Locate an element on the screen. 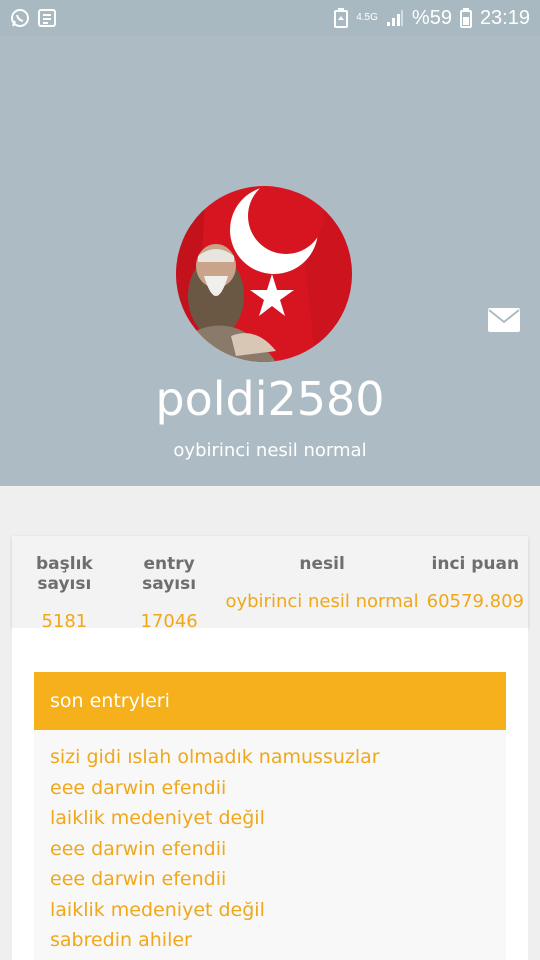  mail-icon is located at coordinates (504, 320).